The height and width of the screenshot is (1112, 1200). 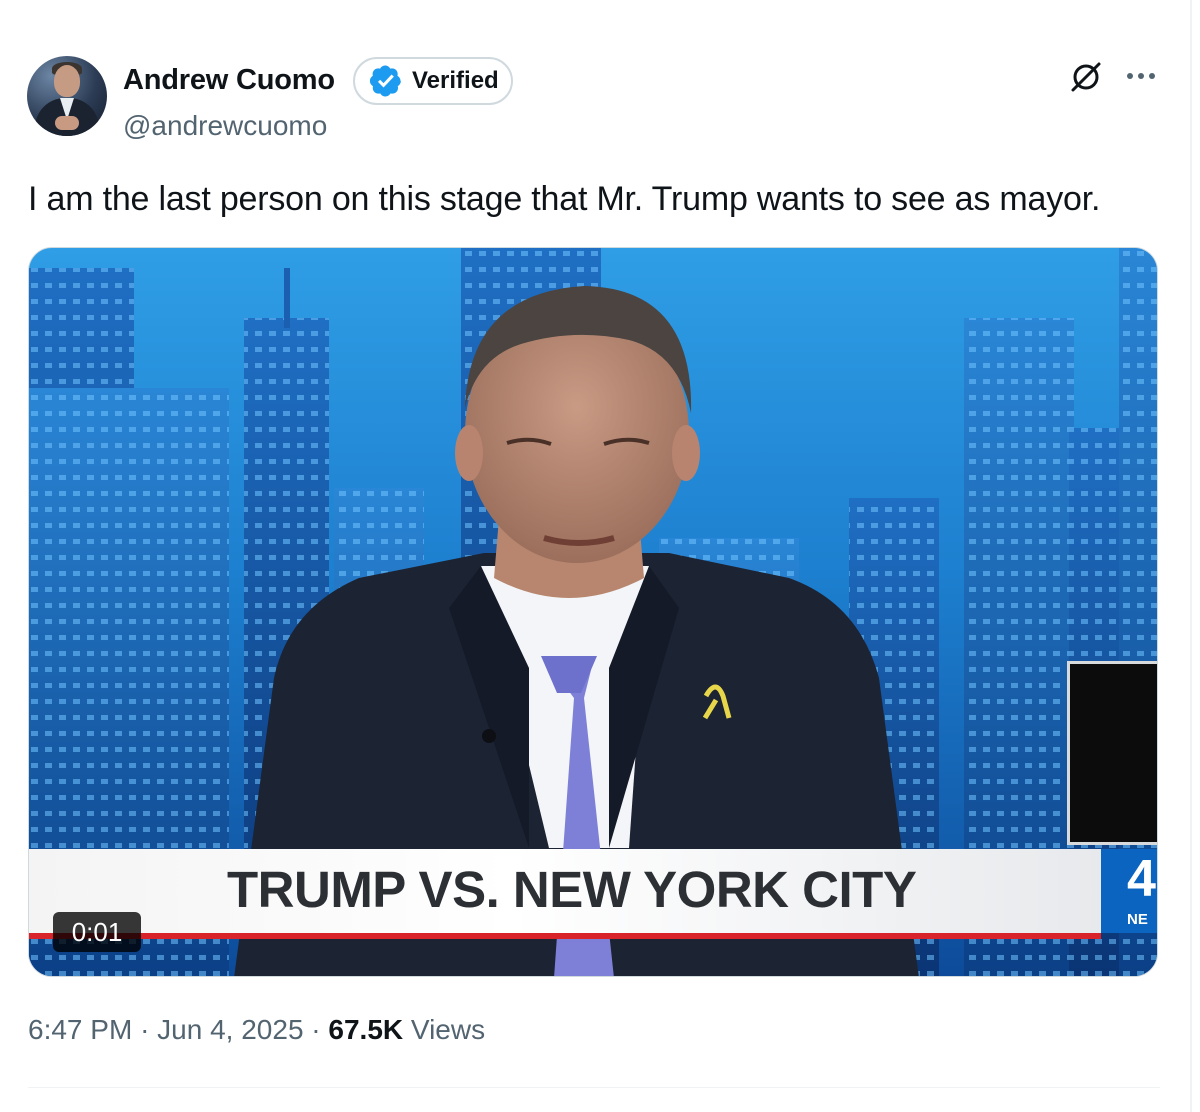 I want to click on divider, so click(x=594, y=1087).